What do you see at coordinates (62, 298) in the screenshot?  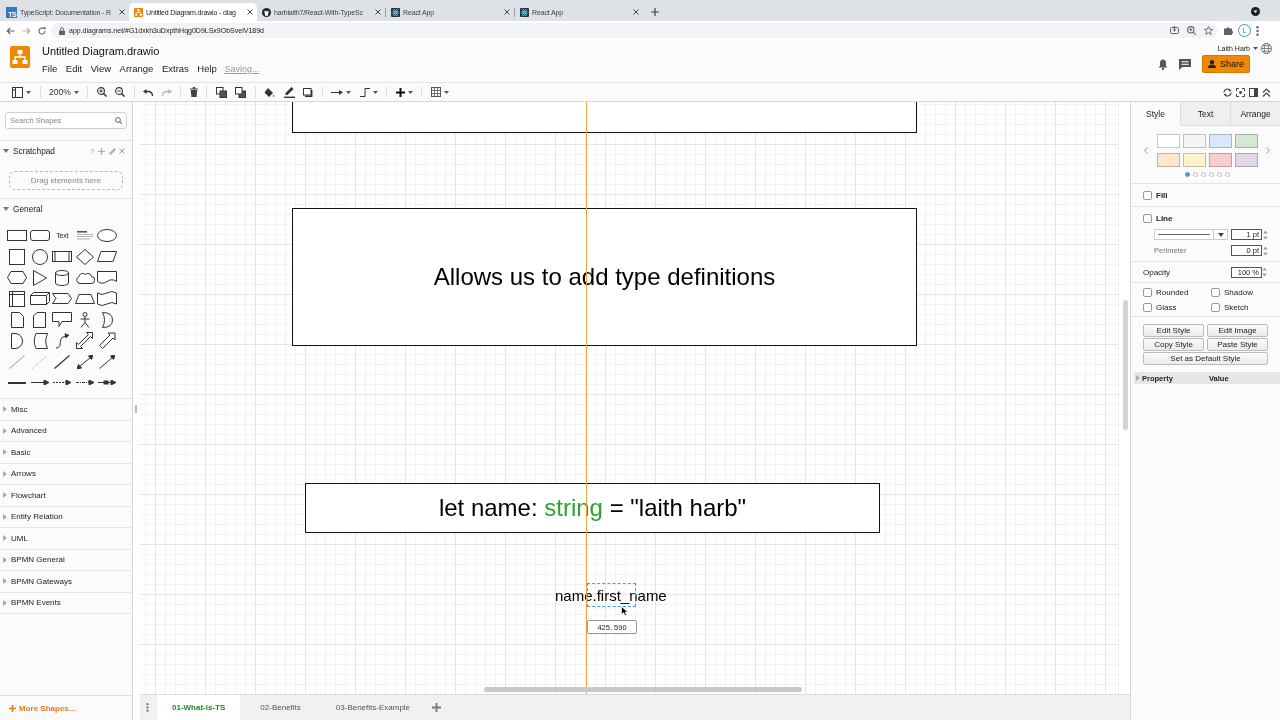 I see `step-icon` at bounding box center [62, 298].